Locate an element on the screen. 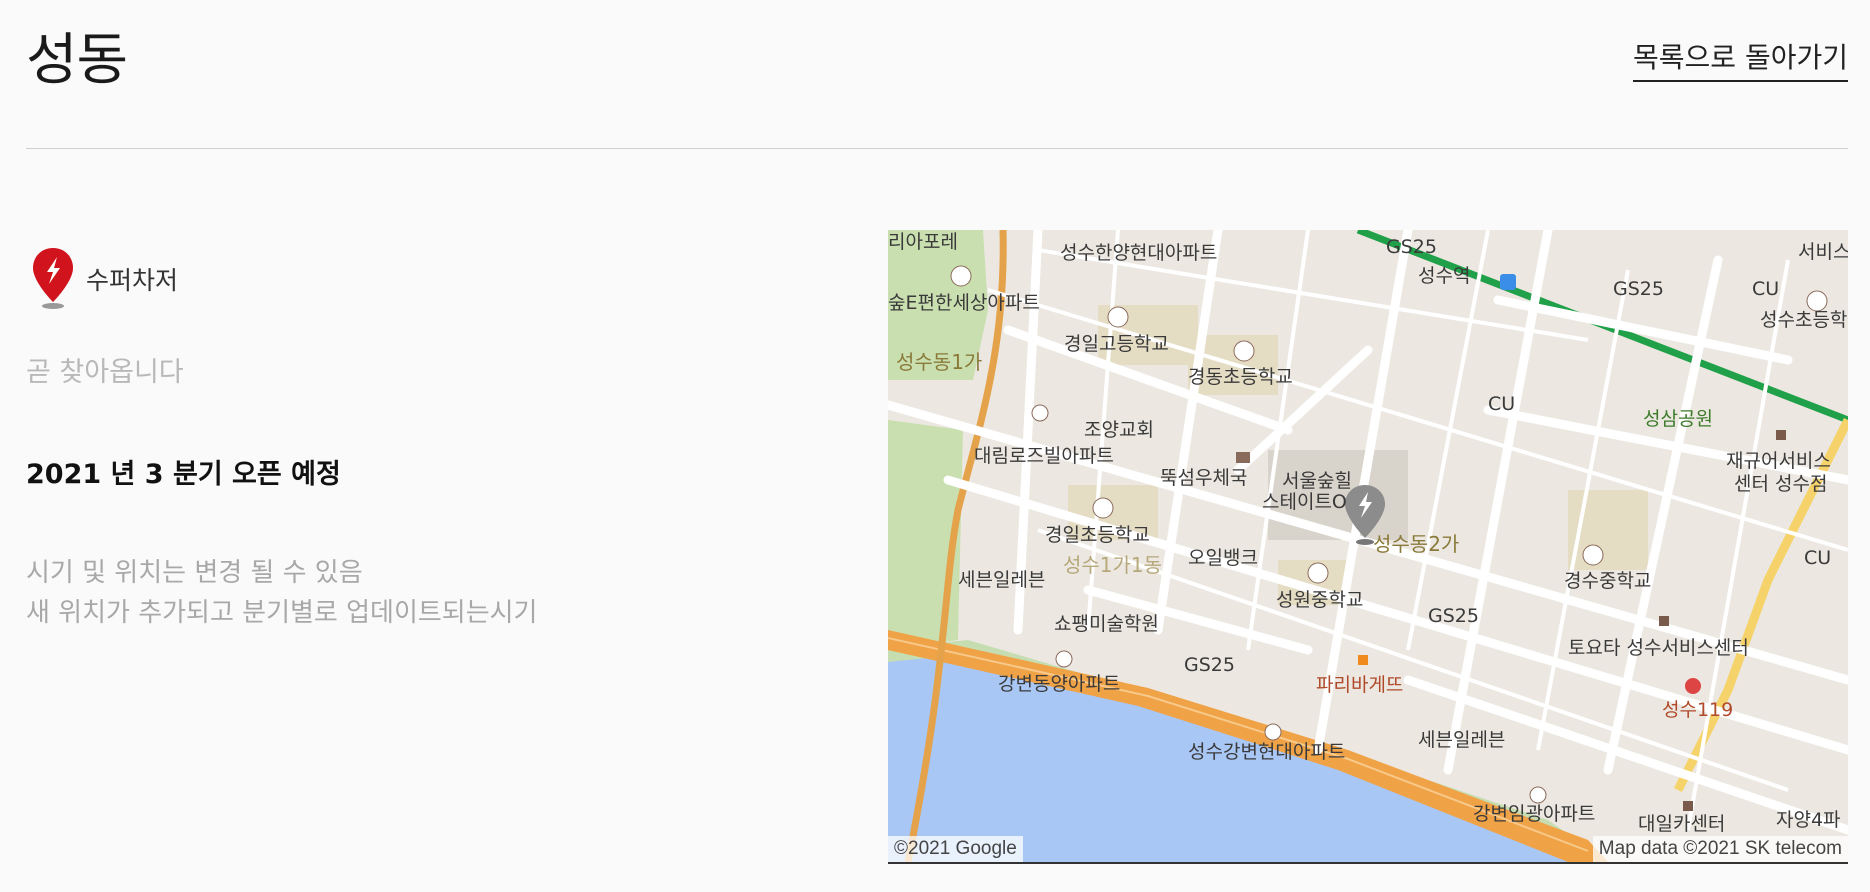  page-title: 성동 is located at coordinates (77, 60).